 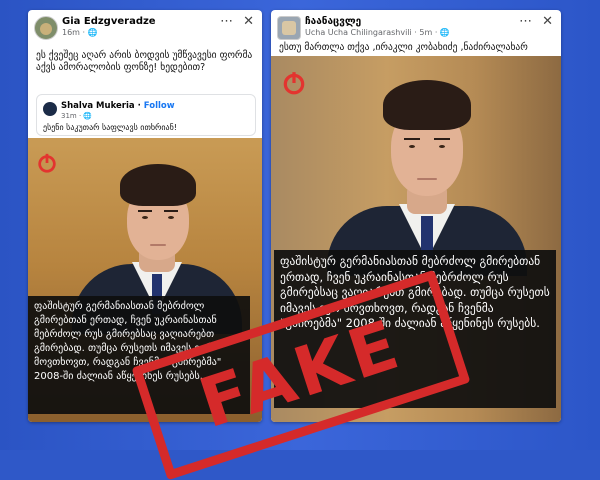 What do you see at coordinates (71, 32) in the screenshot?
I see `post-time: 16m` at bounding box center [71, 32].